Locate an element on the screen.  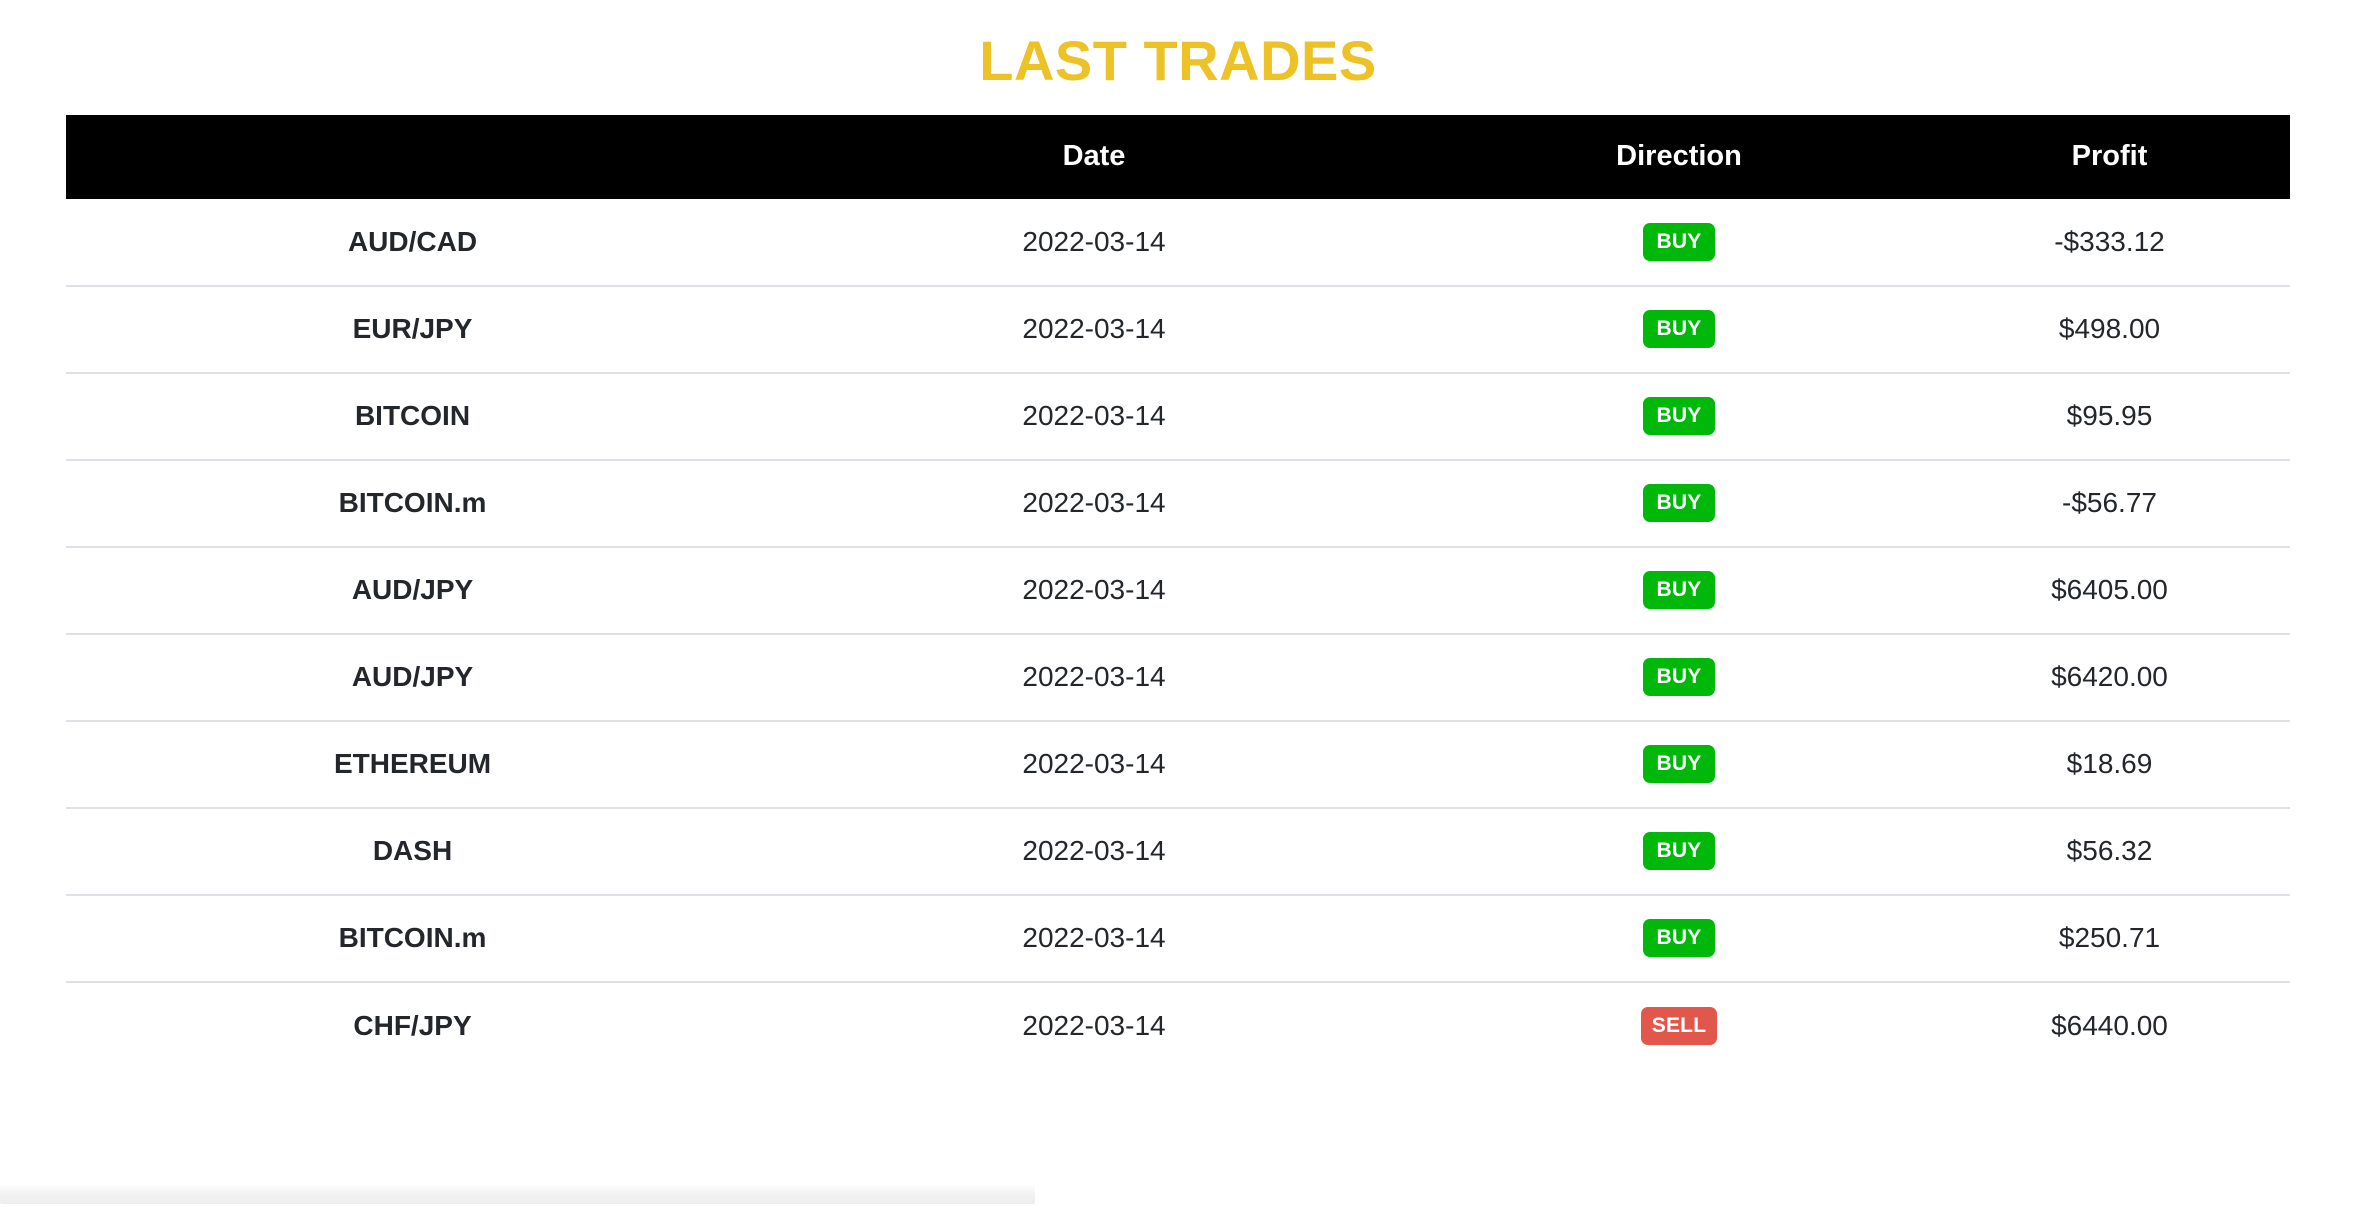
cell-profit: -$333.12 is located at coordinates (2109, 242).